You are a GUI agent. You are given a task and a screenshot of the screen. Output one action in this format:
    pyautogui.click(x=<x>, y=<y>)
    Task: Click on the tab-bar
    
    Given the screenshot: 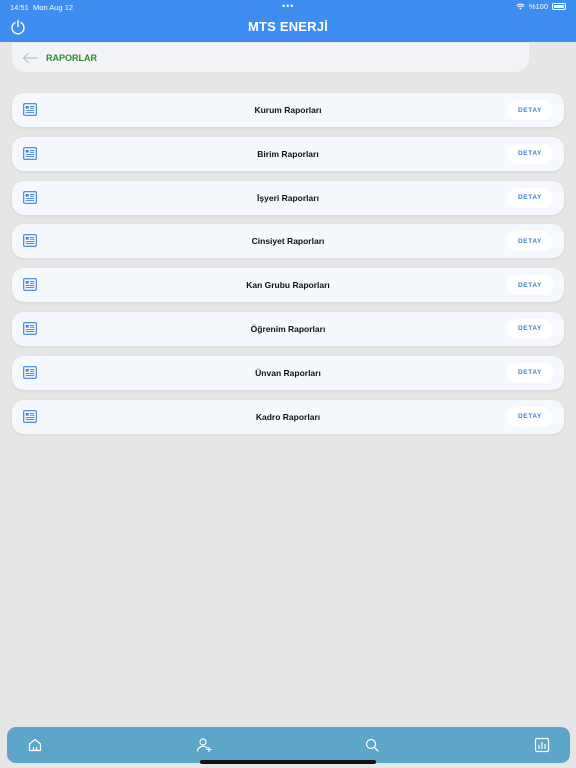 What is the action you would take?
    pyautogui.click(x=288, y=745)
    